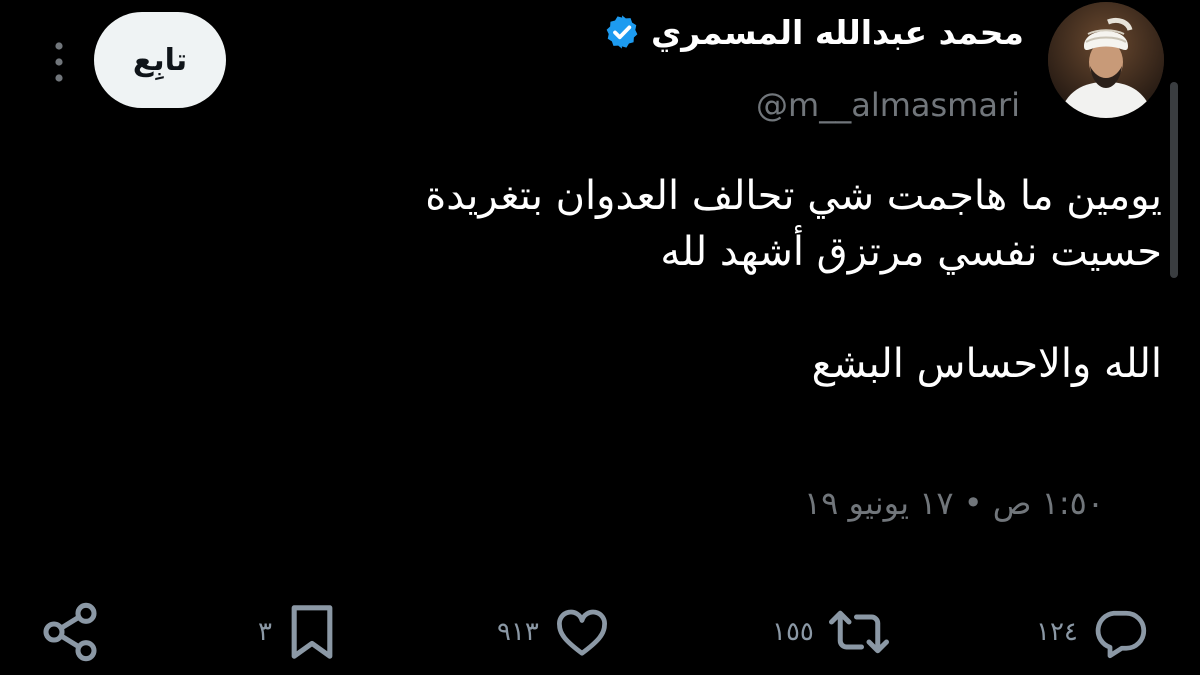 This screenshot has width=1200, height=675. I want to click on reply-button: ١٢٤, so click(1093, 632).